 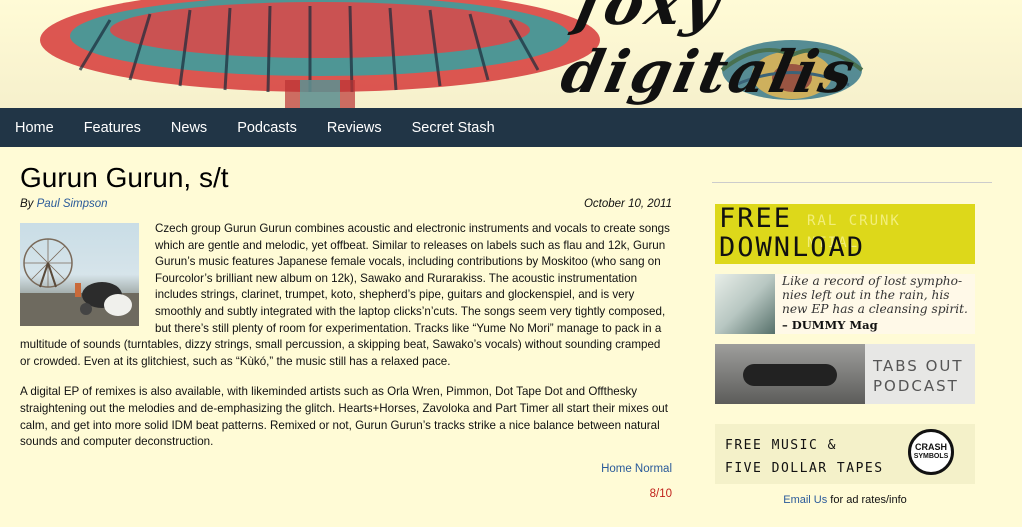 I want to click on nav-item-news: News, so click(x=189, y=128).